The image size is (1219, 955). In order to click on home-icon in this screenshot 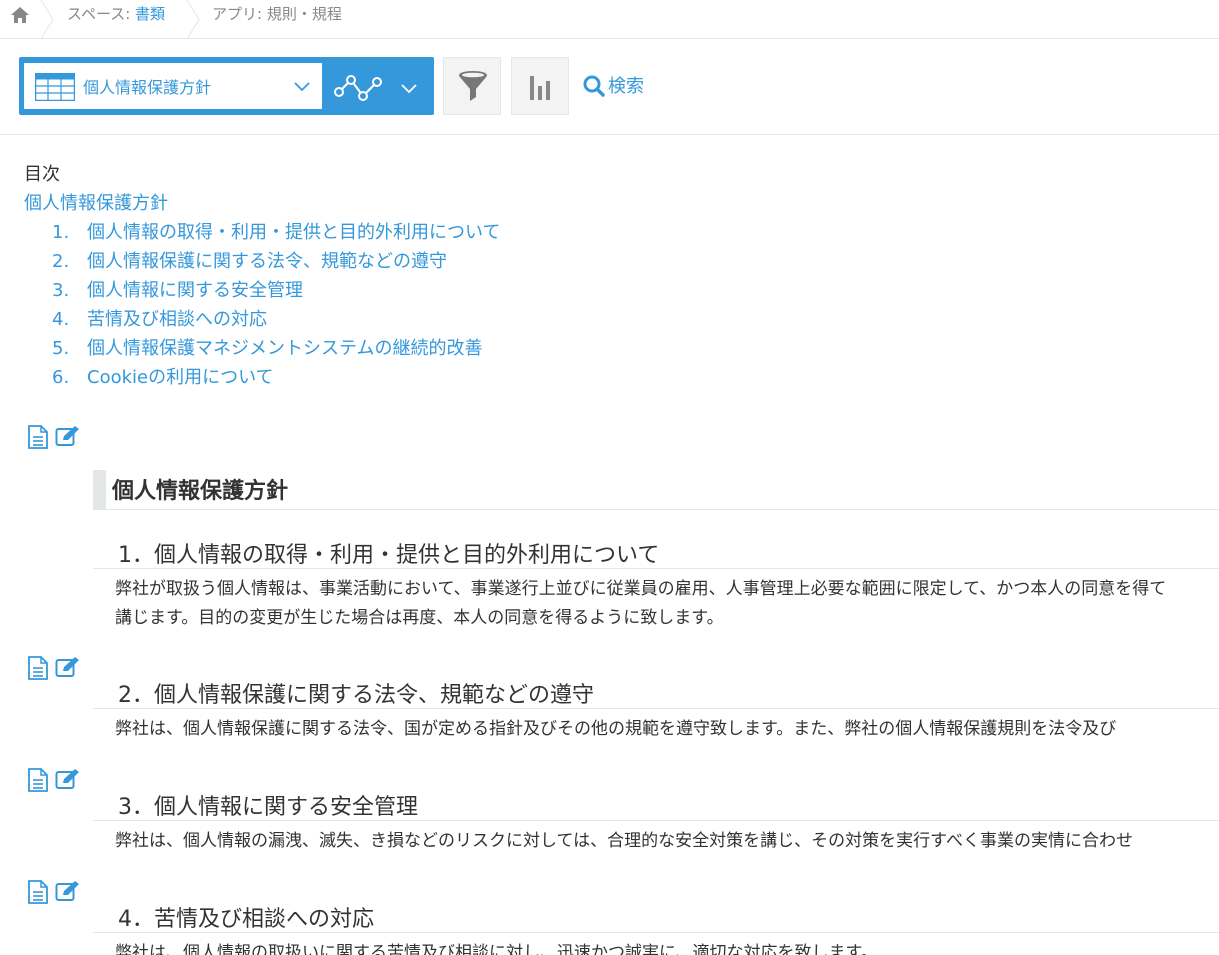, I will do `click(20, 15)`.